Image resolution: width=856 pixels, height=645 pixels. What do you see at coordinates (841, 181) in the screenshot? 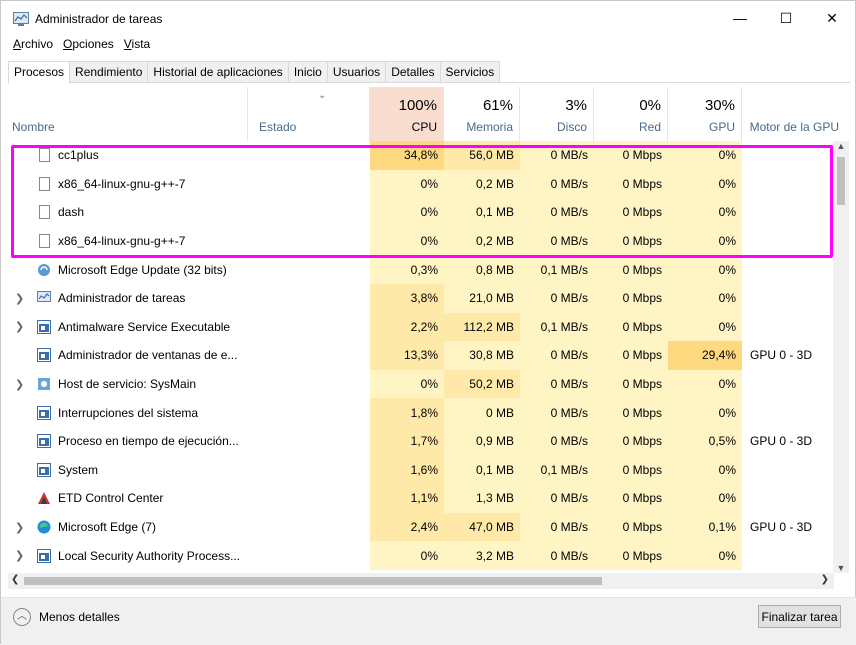
I see `vertical-scroll-thumb` at bounding box center [841, 181].